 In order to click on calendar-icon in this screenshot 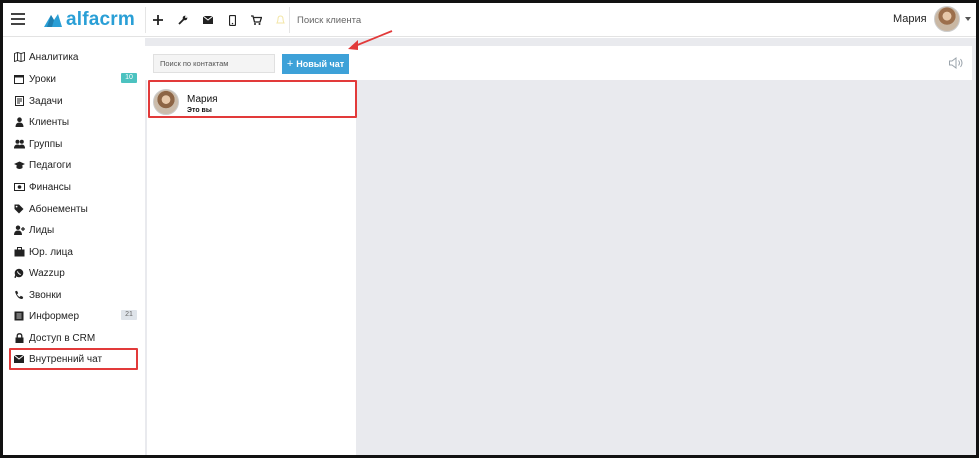, I will do `click(19, 79)`.